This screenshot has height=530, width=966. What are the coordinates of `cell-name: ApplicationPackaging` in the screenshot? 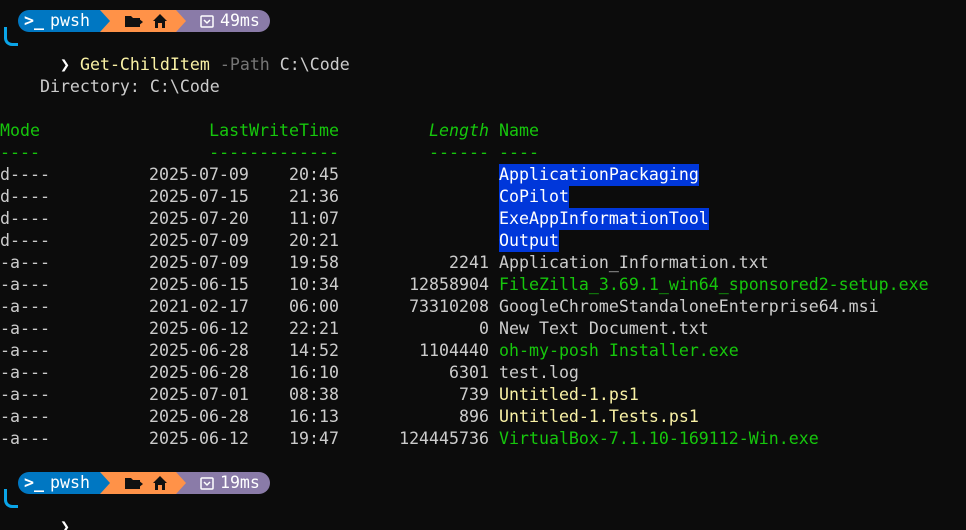 It's located at (599, 175).